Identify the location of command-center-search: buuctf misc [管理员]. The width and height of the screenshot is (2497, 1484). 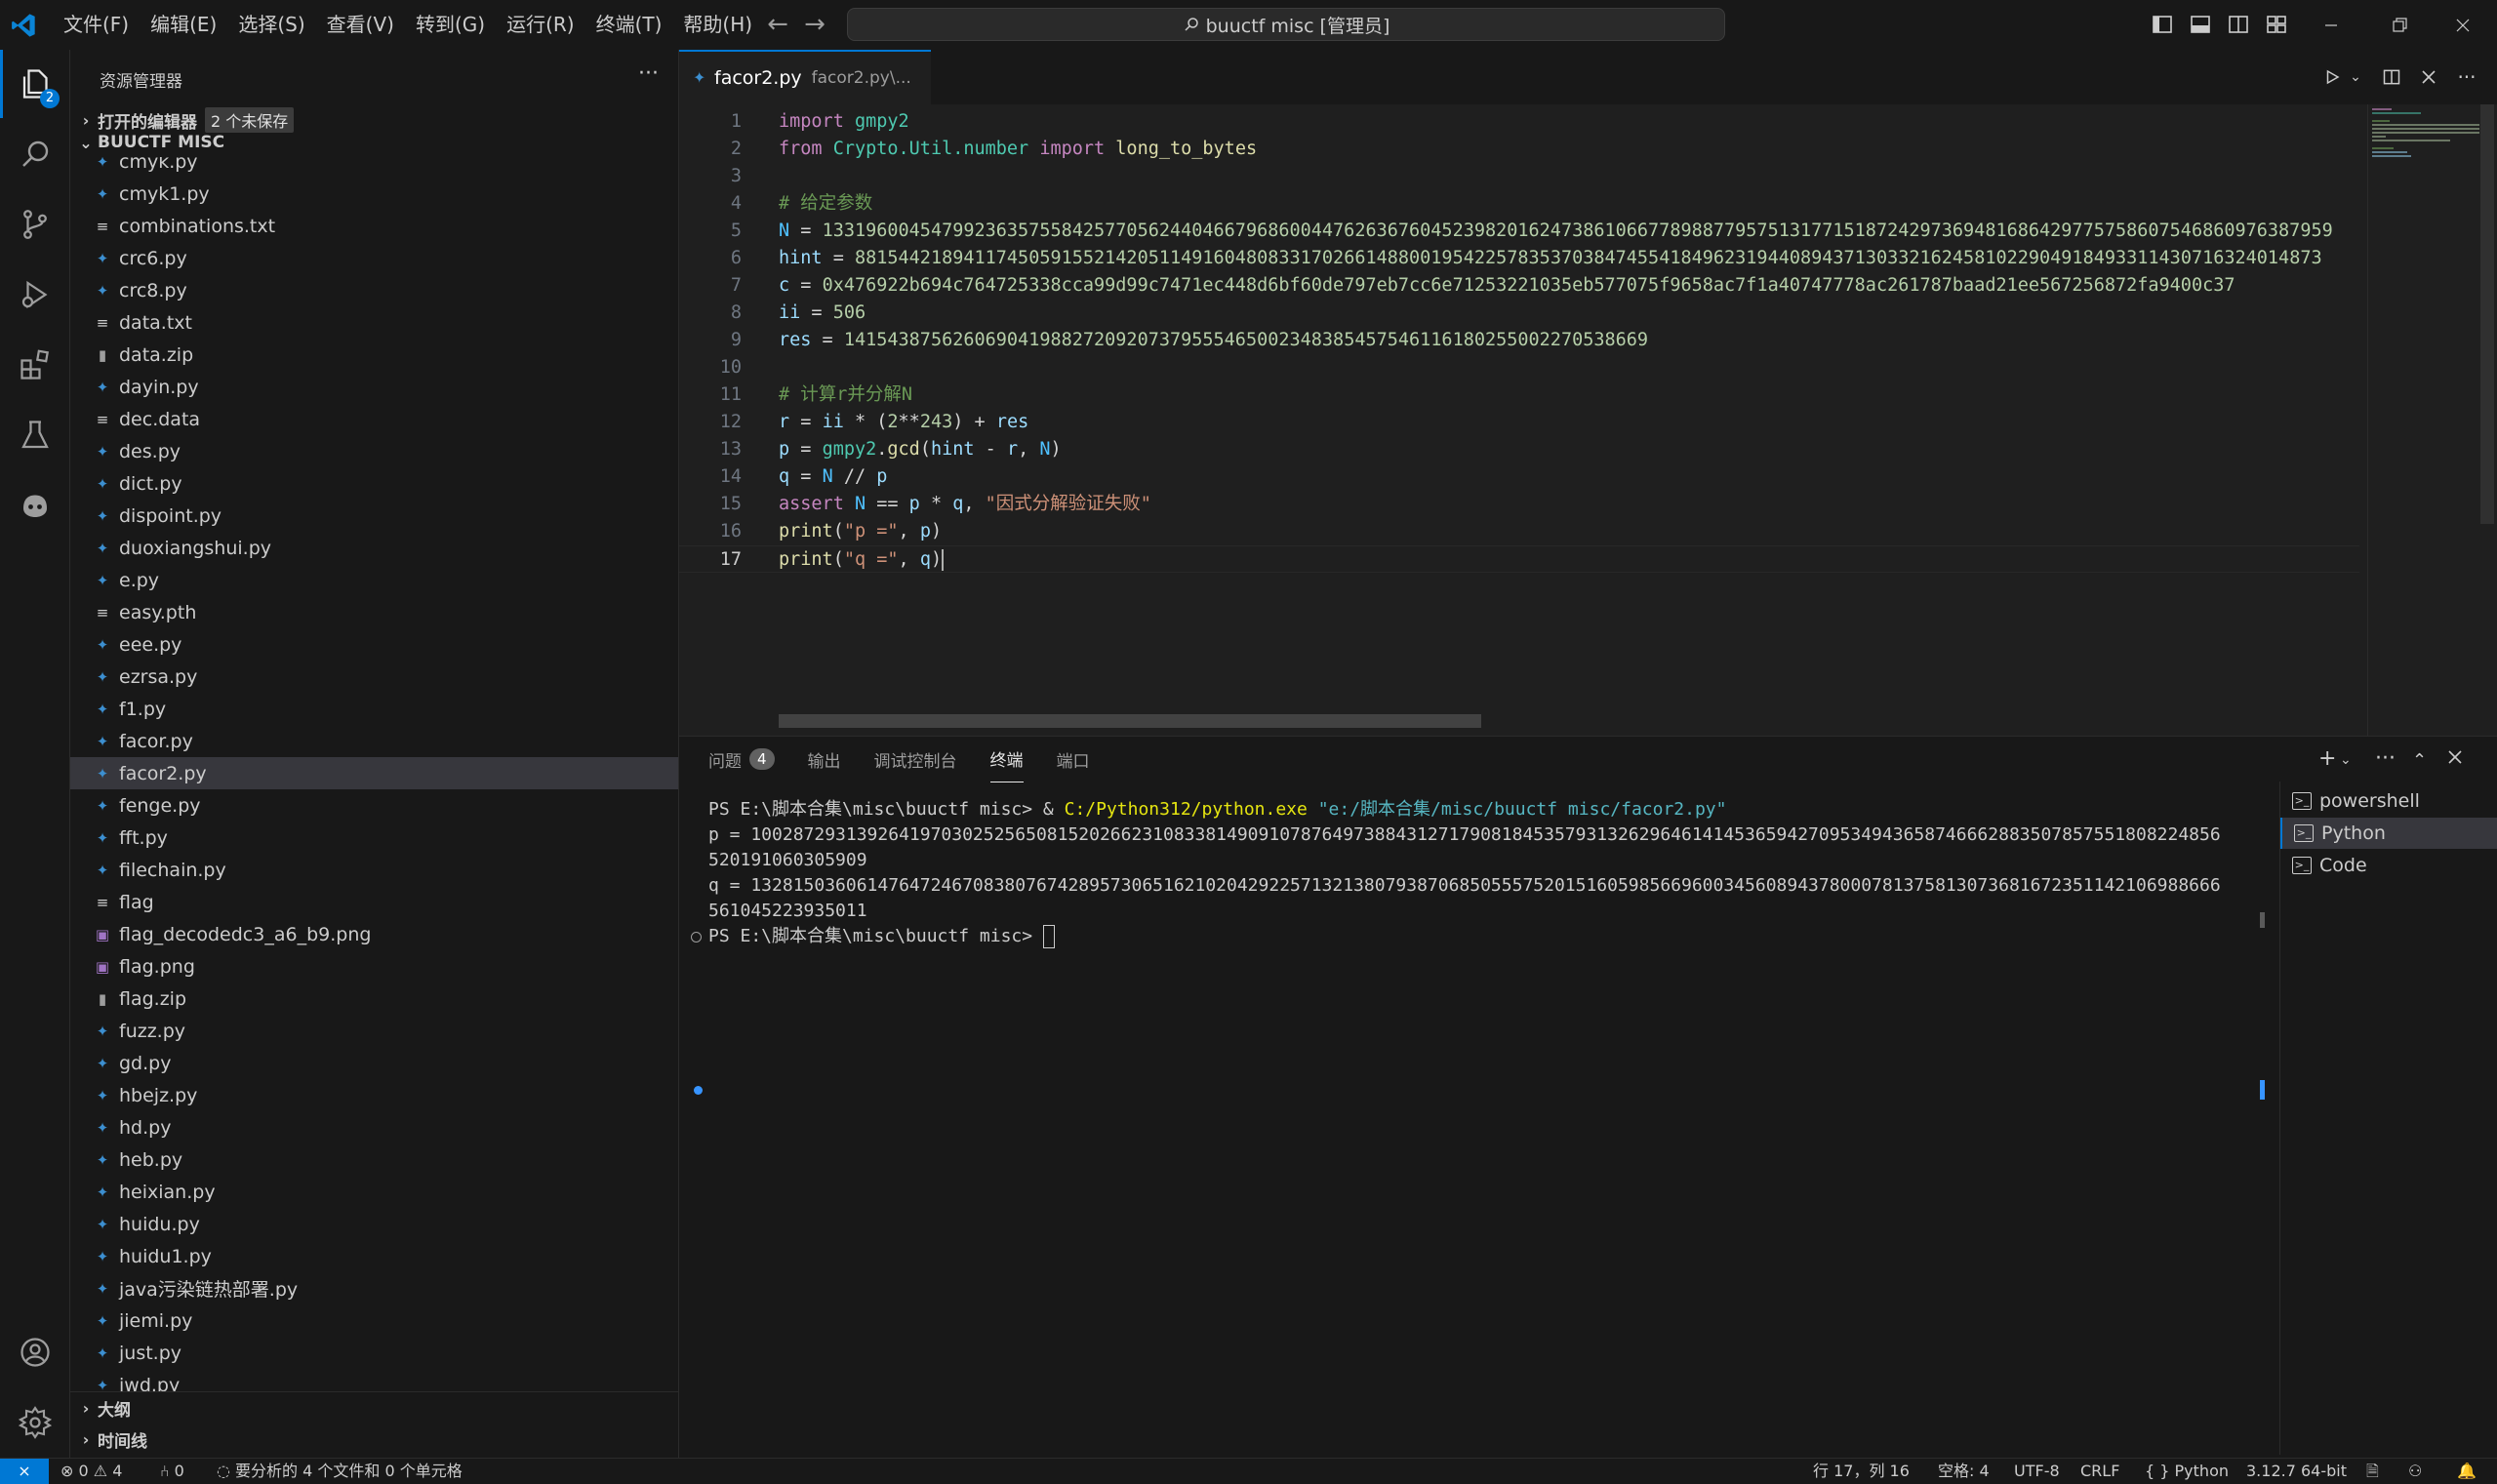
(1286, 24).